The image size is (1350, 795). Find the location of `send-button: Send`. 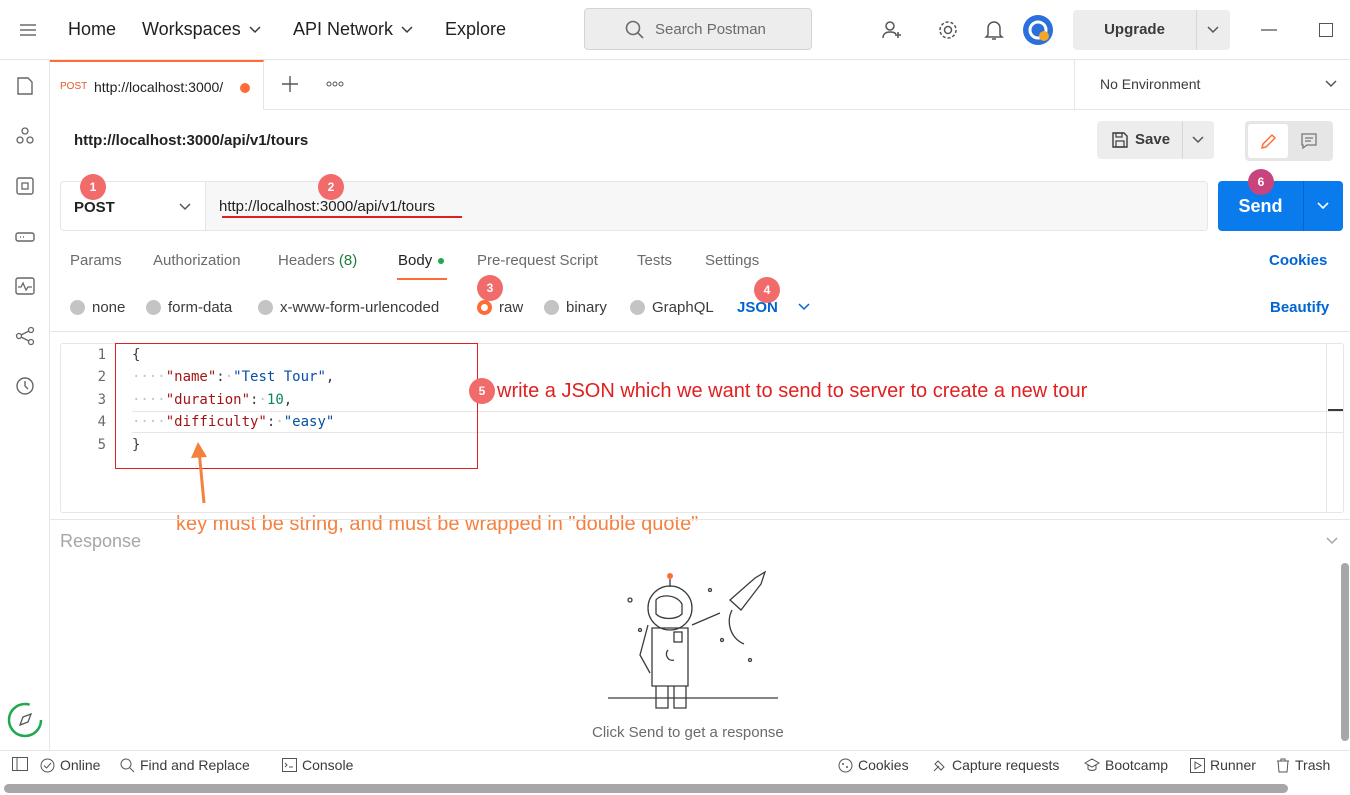

send-button: Send is located at coordinates (1280, 206).